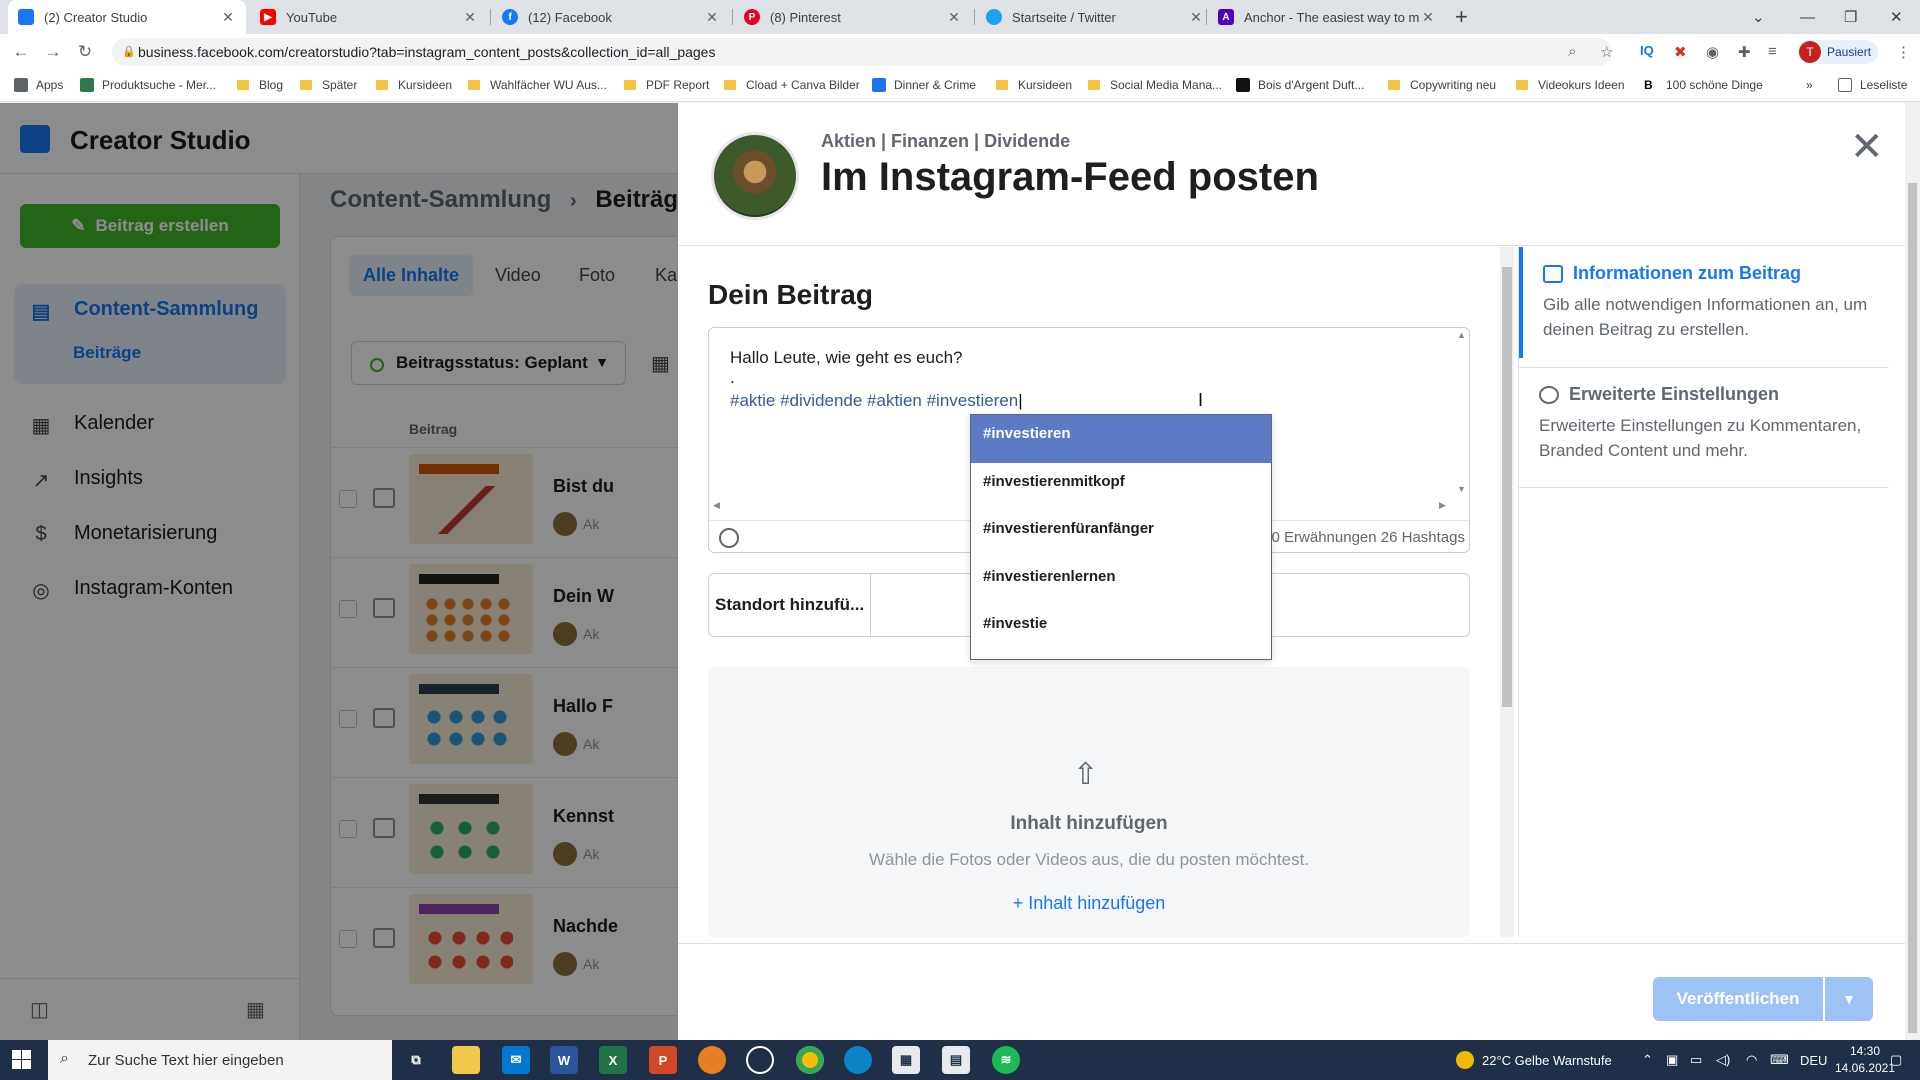 This screenshot has height=1080, width=1920. I want to click on chrome-icon, so click(810, 1060).